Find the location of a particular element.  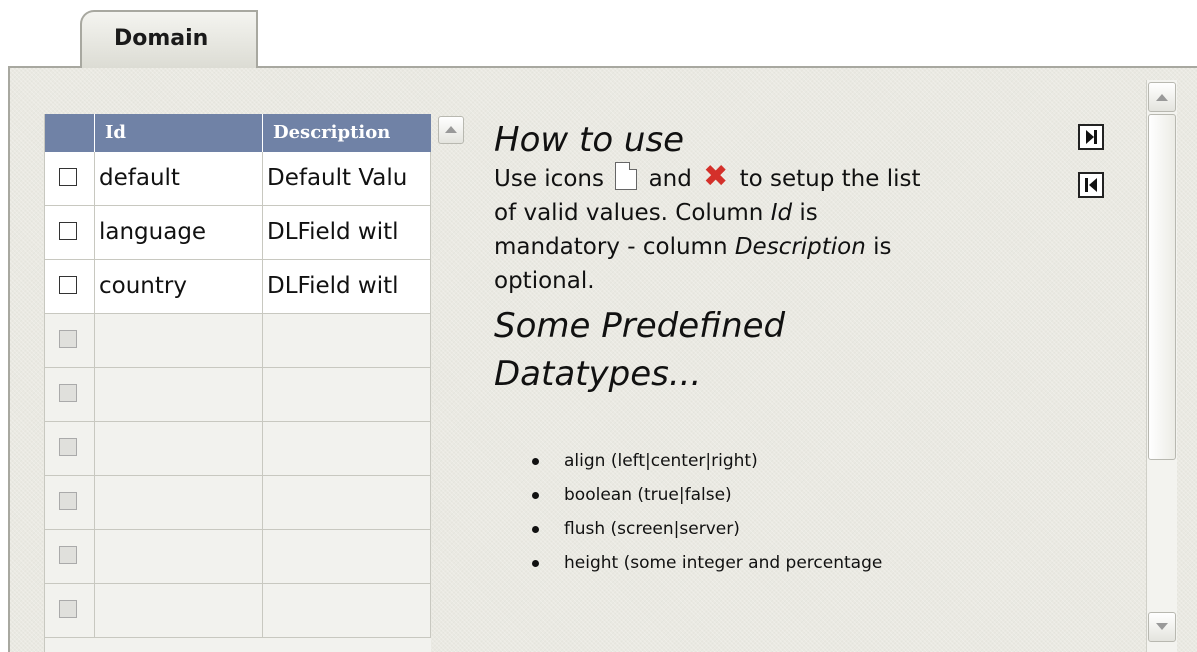

table-row: default Default Valu is located at coordinates (238, 179).